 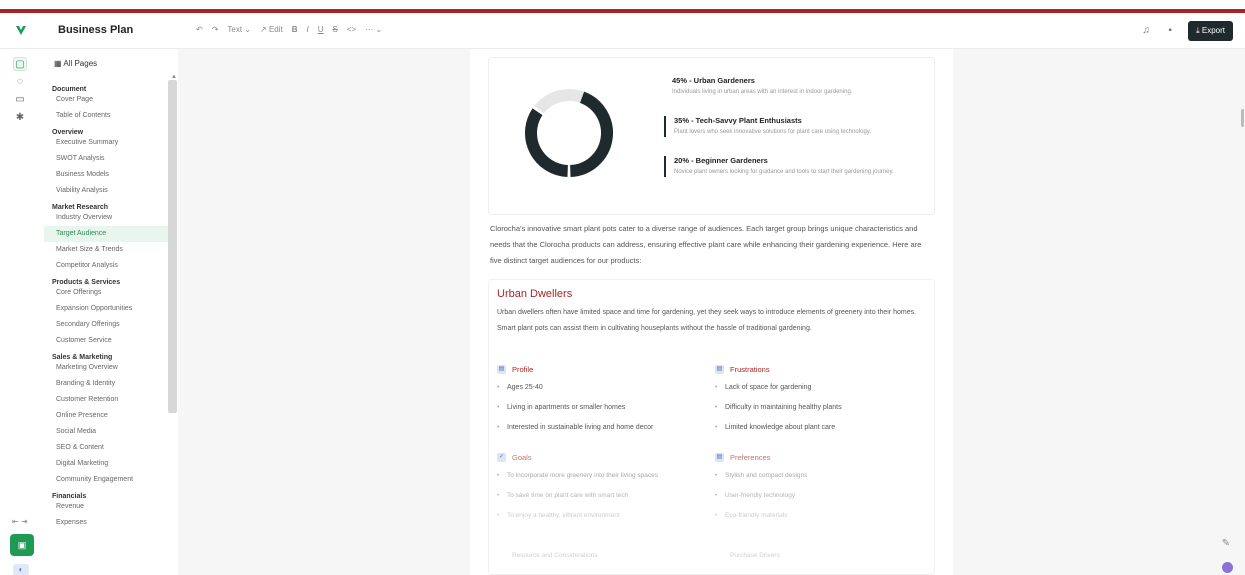 What do you see at coordinates (106, 341) in the screenshot?
I see `sidebar-item: Customer Service` at bounding box center [106, 341].